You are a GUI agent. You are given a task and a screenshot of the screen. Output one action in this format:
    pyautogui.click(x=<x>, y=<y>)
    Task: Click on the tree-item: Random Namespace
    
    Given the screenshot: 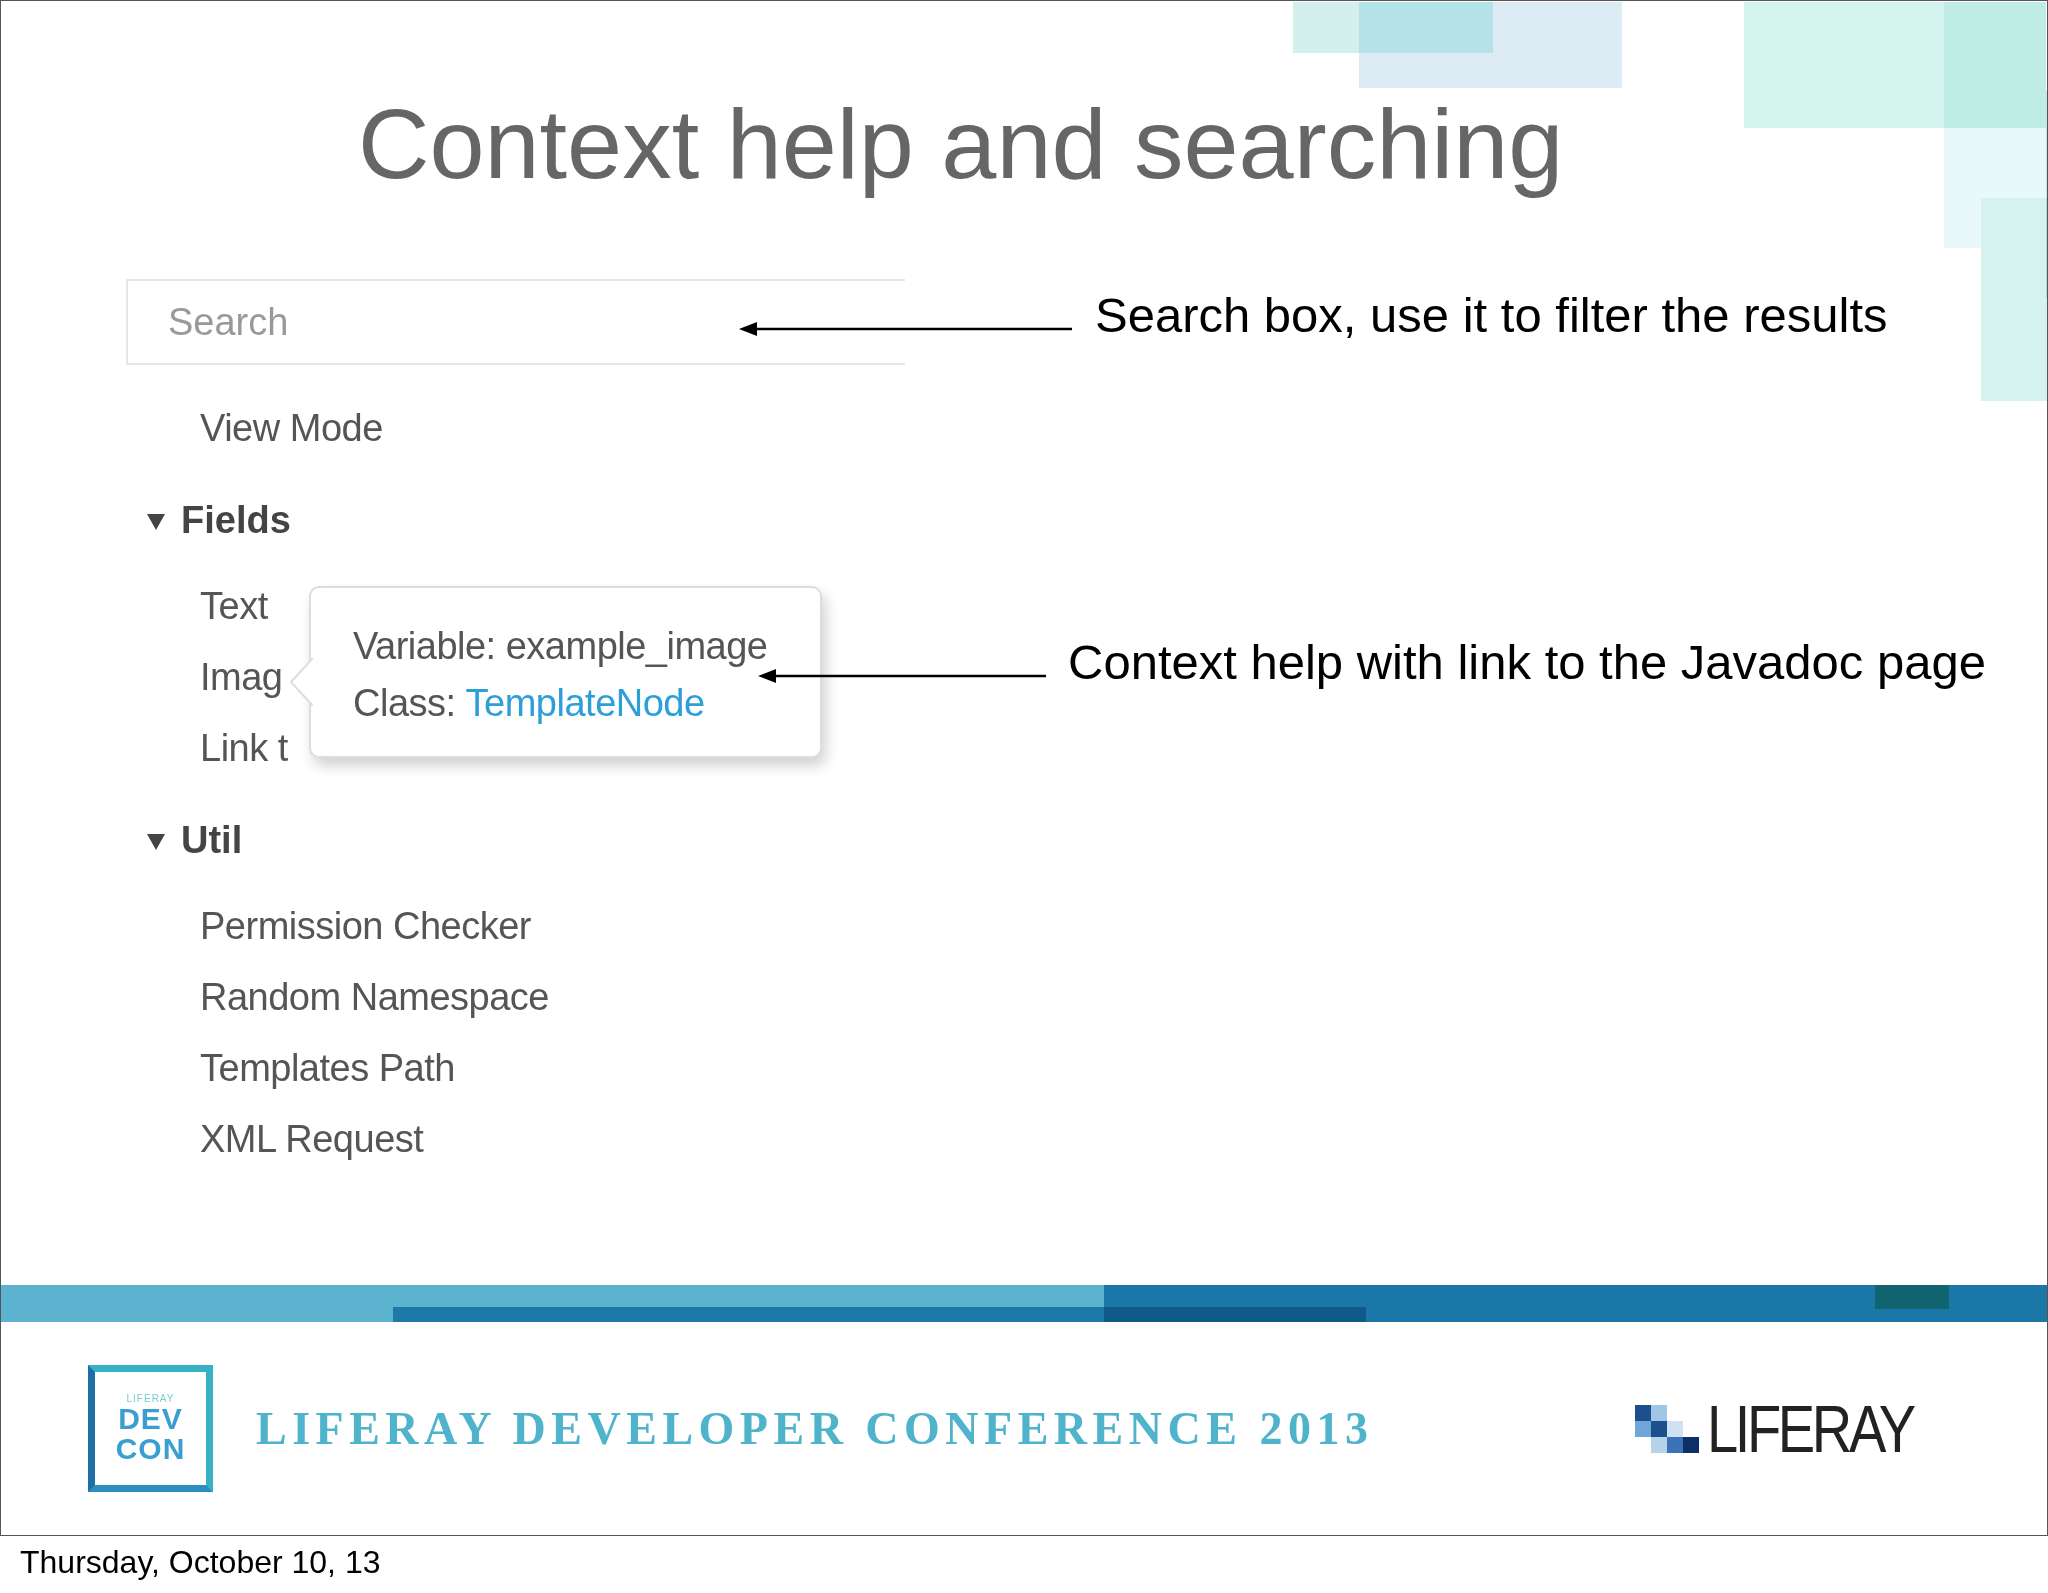 What is the action you would take?
    pyautogui.click(x=374, y=997)
    